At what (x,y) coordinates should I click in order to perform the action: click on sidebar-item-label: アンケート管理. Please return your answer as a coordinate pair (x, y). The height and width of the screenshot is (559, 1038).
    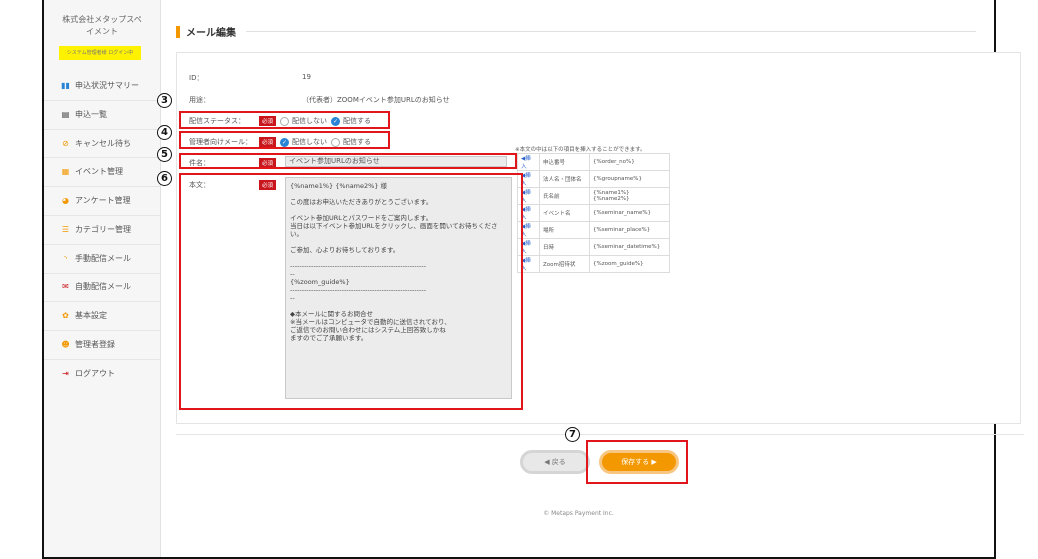
    Looking at the image, I should click on (103, 201).